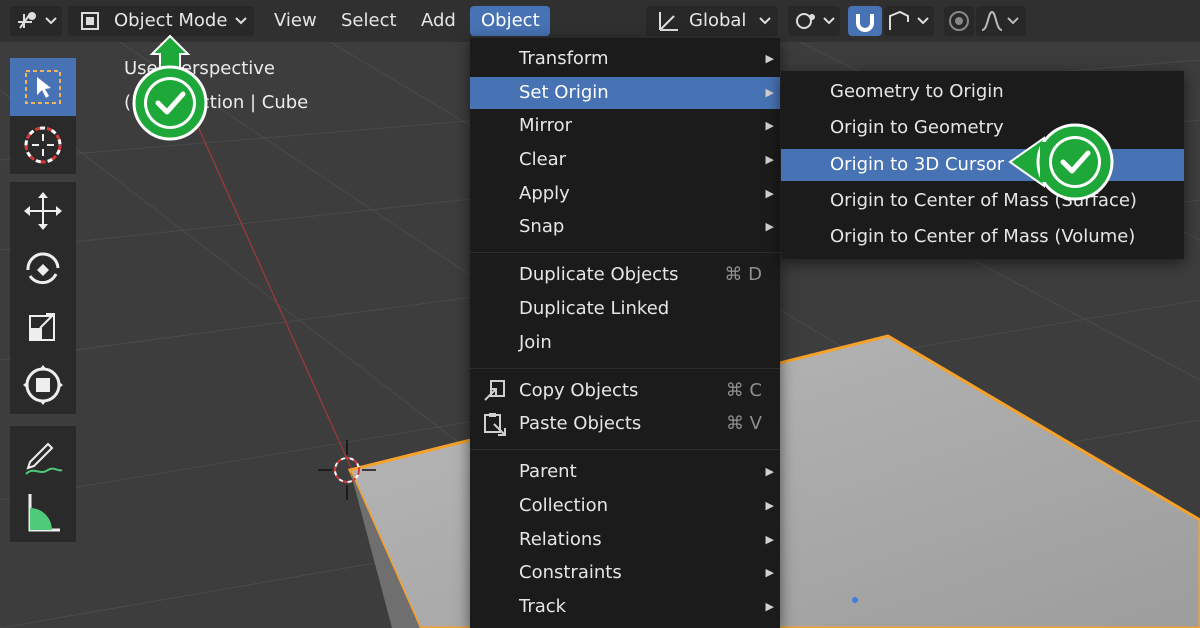 This screenshot has height=628, width=1200. What do you see at coordinates (535, 342) in the screenshot?
I see `menu-item-label: Join` at bounding box center [535, 342].